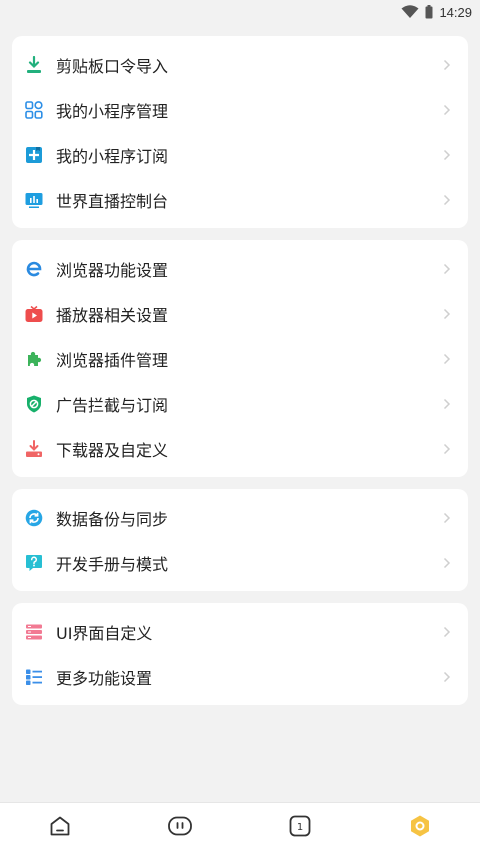 Image resolution: width=480 pixels, height=853 pixels. I want to click on live-console-row: 世界直播控制台, so click(240, 199).